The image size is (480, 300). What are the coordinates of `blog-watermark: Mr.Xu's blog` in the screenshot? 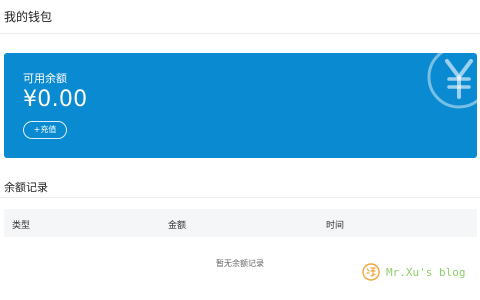 It's located at (413, 272).